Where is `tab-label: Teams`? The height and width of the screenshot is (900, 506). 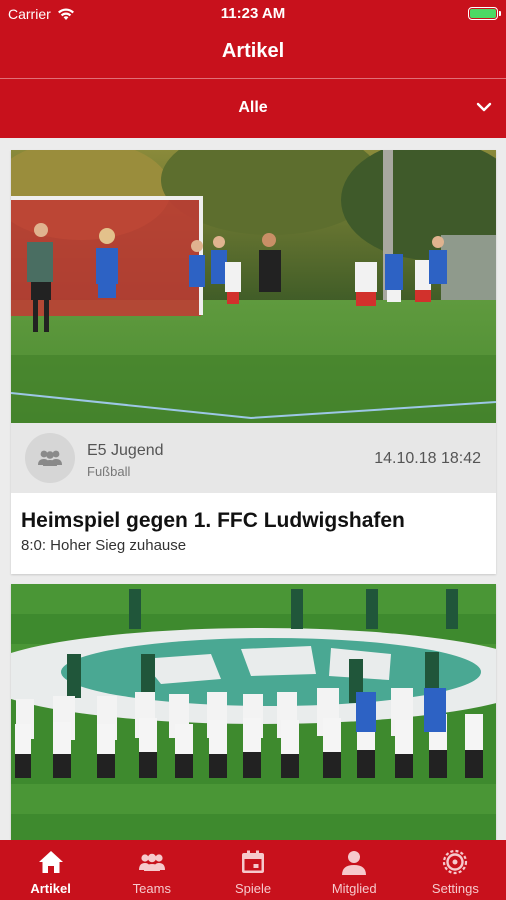 tab-label: Teams is located at coordinates (151, 888).